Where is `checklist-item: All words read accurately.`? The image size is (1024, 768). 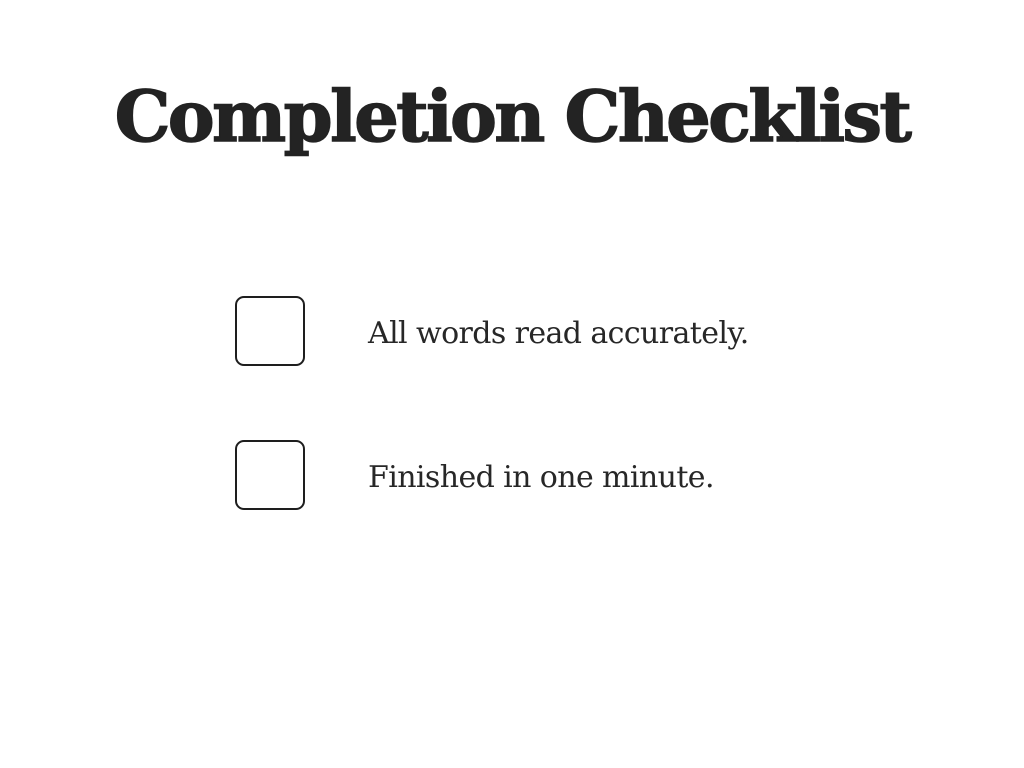 checklist-item: All words read accurately. is located at coordinates (575, 333).